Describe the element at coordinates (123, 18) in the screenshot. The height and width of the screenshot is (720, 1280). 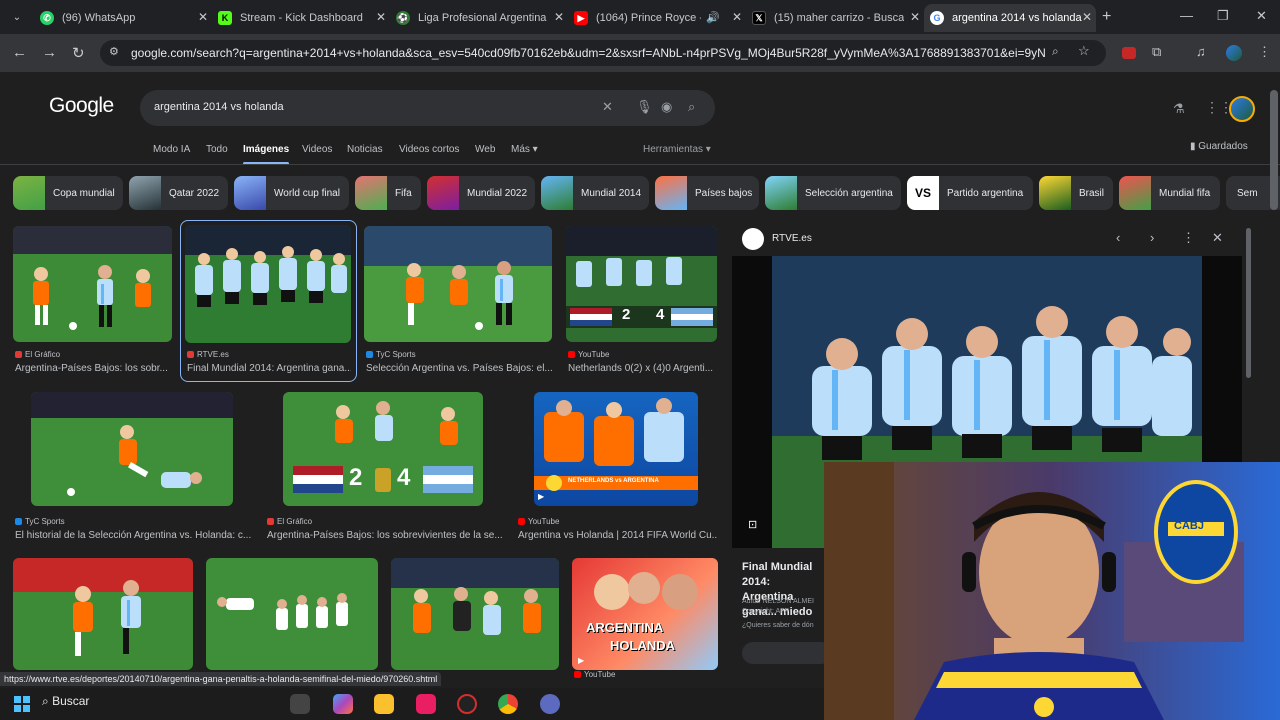
I see `tab-whatsapp: ✆ (96) WhatsApp ✕` at that location.